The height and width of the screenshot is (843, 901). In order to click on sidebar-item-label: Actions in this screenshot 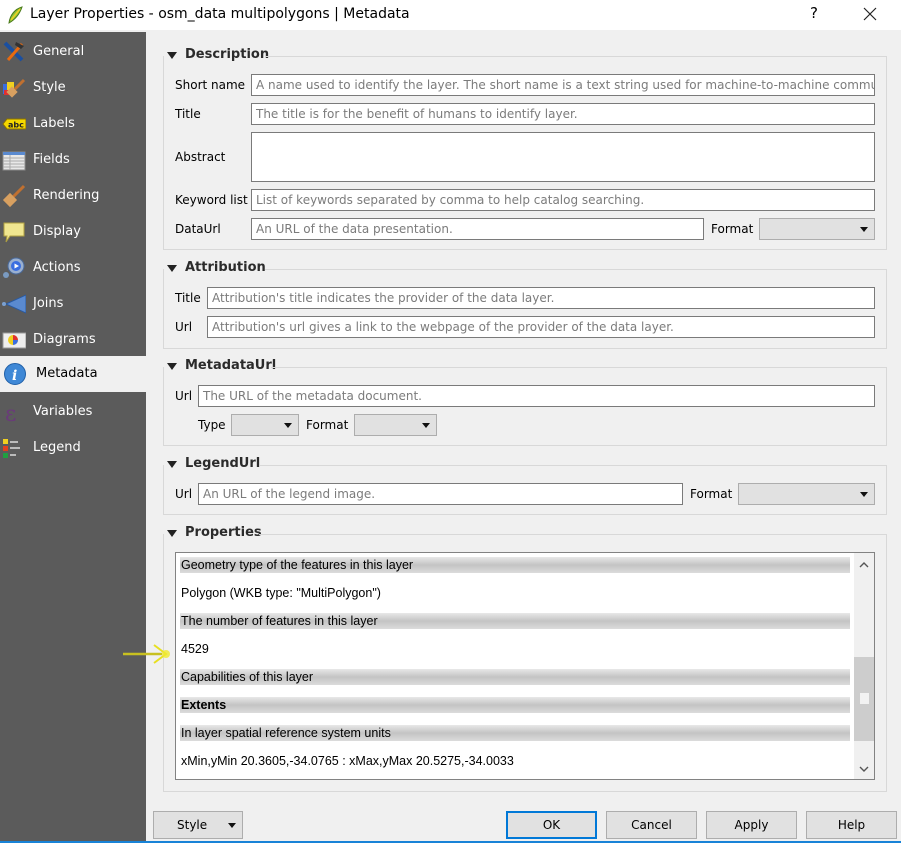, I will do `click(57, 267)`.